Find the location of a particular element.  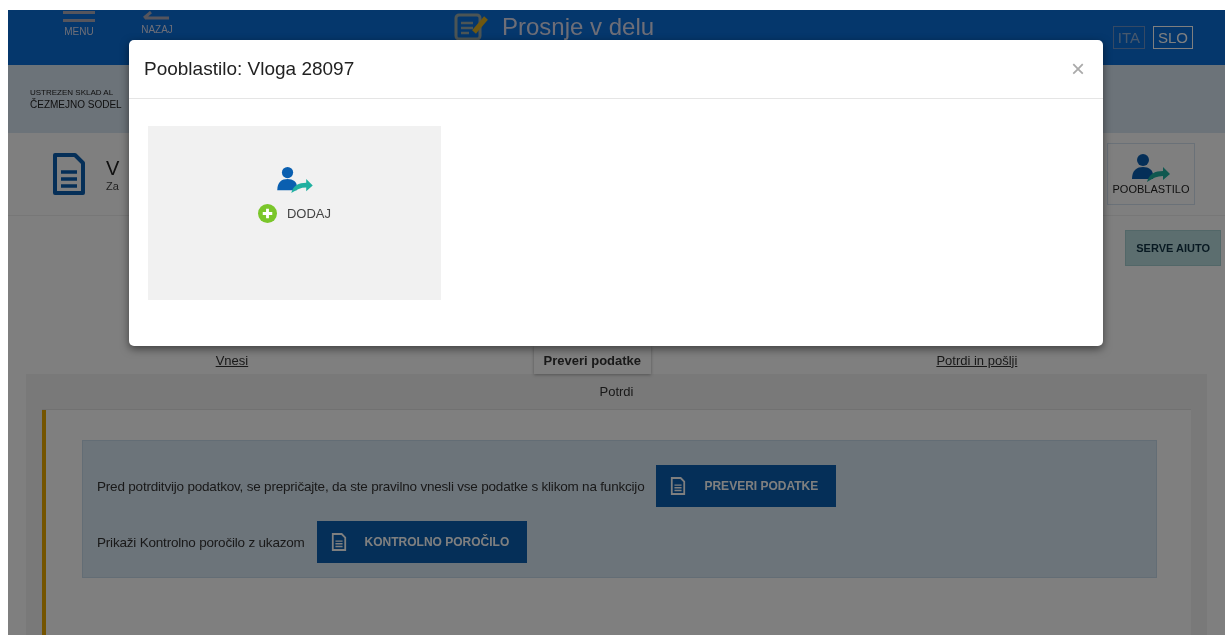

menu-icon is located at coordinates (79, 16).